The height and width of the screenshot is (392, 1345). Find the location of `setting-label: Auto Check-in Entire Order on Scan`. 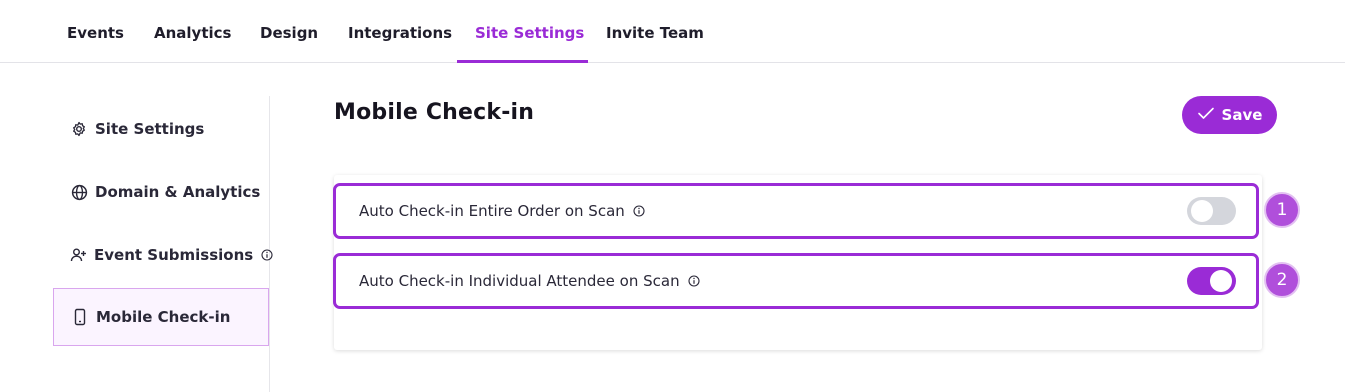

setting-label: Auto Check-in Entire Order on Scan is located at coordinates (492, 211).